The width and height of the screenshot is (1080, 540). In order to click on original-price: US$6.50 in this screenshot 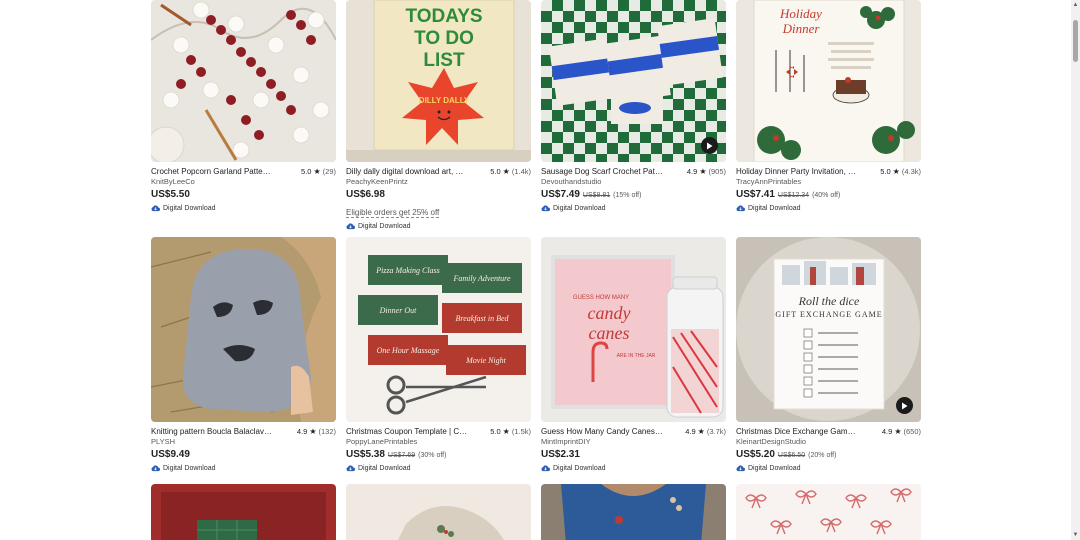, I will do `click(791, 455)`.